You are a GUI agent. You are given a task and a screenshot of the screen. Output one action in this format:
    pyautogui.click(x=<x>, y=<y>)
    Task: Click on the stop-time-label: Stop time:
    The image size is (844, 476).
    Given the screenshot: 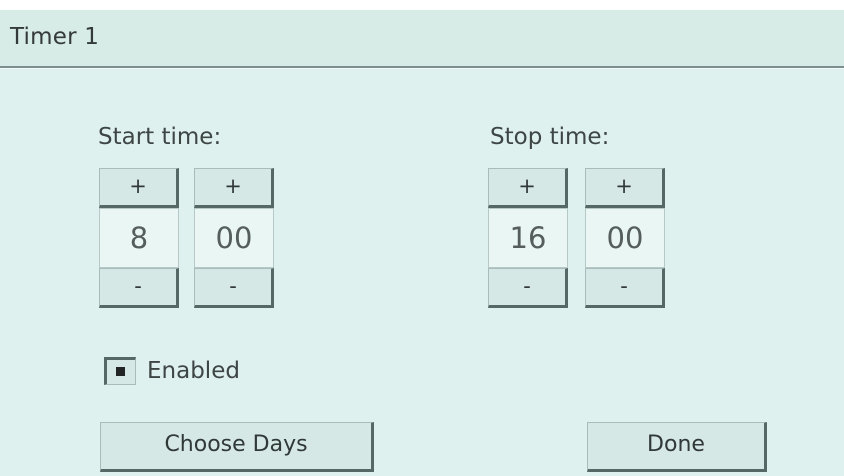 What is the action you would take?
    pyautogui.click(x=550, y=137)
    